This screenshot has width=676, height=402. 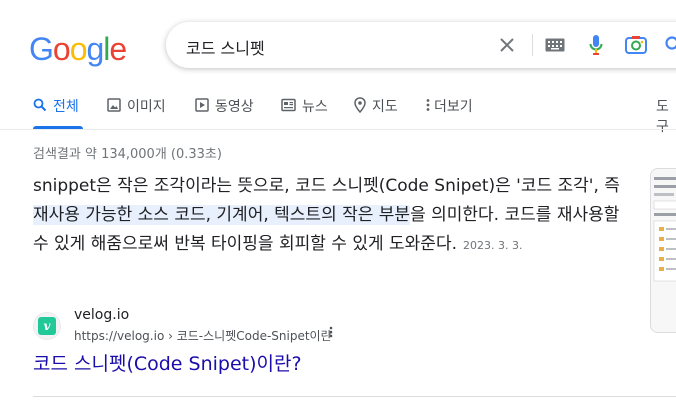 I want to click on tab-label: 전체, so click(x=66, y=107).